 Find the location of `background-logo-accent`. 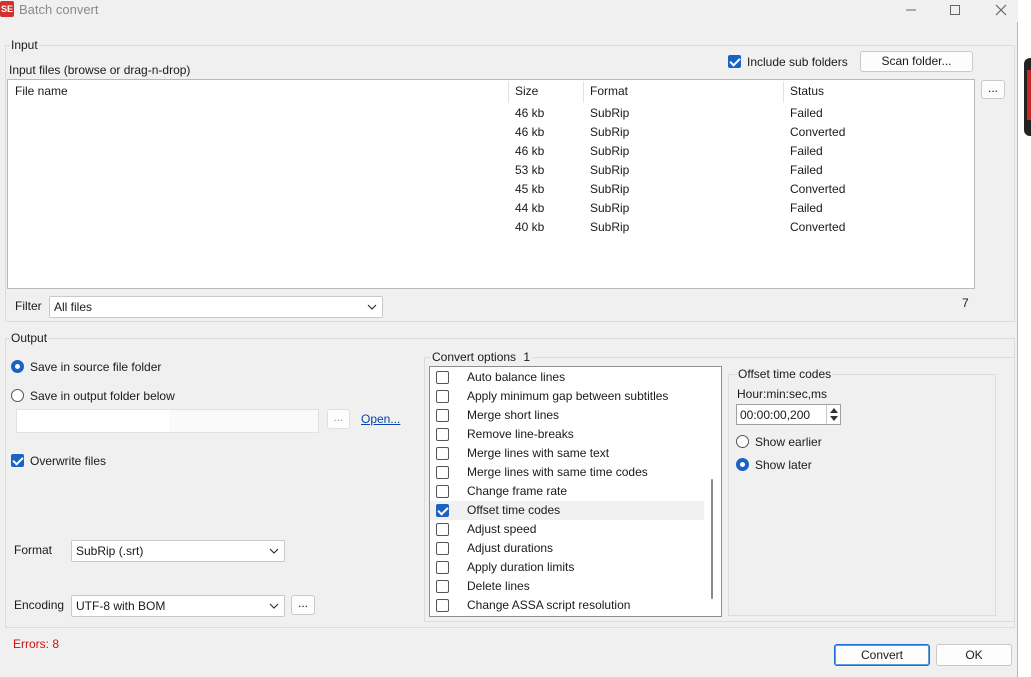

background-logo-accent is located at coordinates (1029, 95).